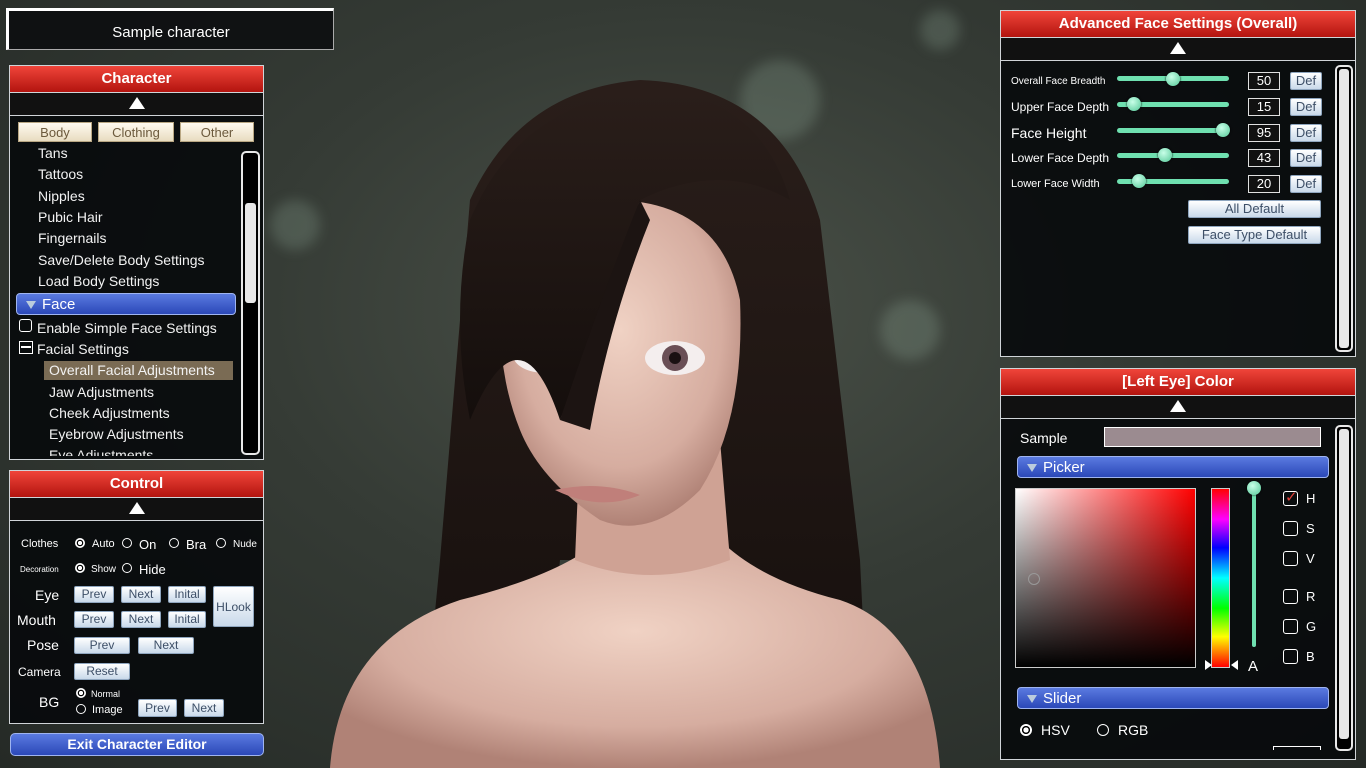 The image size is (1366, 768). I want to click on radio-mode-hsv, so click(1026, 730).